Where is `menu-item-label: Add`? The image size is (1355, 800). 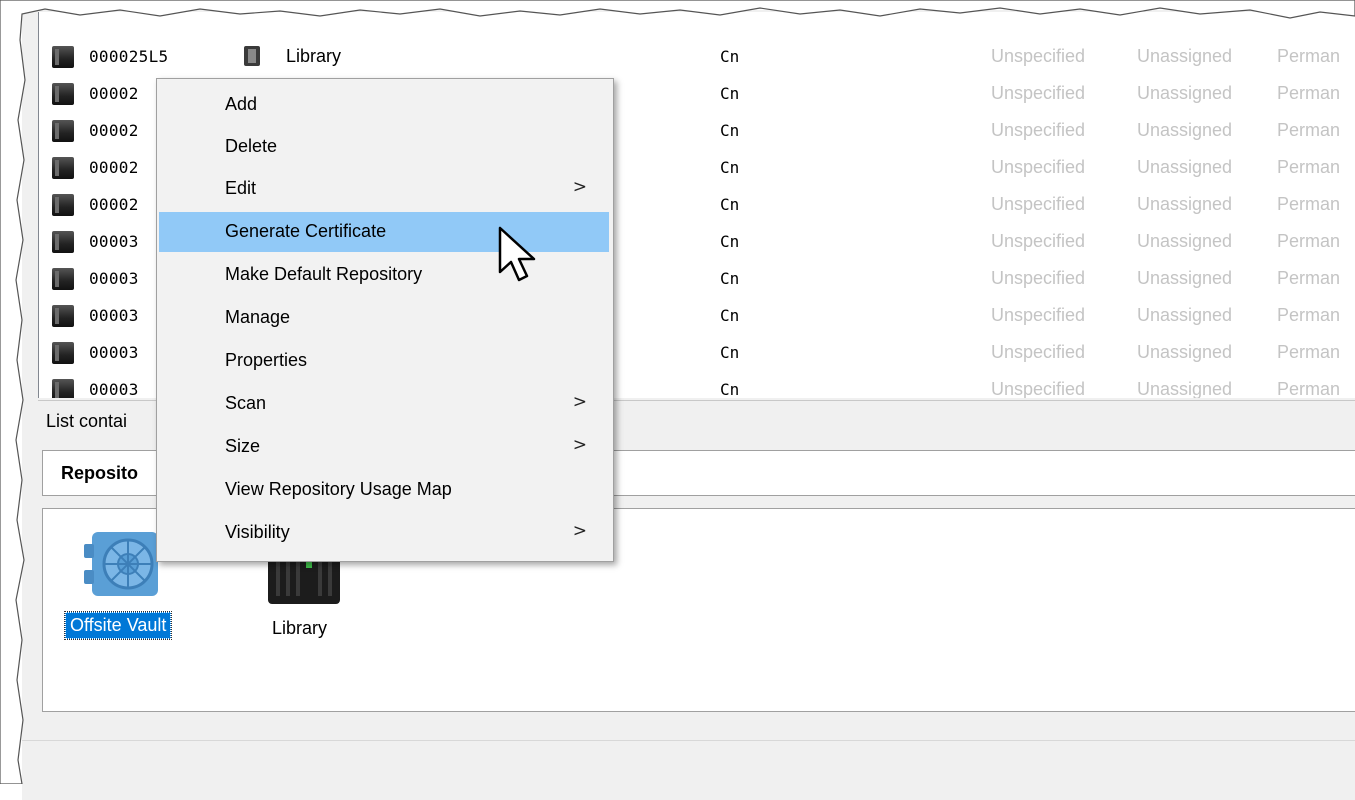
menu-item-label: Add is located at coordinates (241, 104).